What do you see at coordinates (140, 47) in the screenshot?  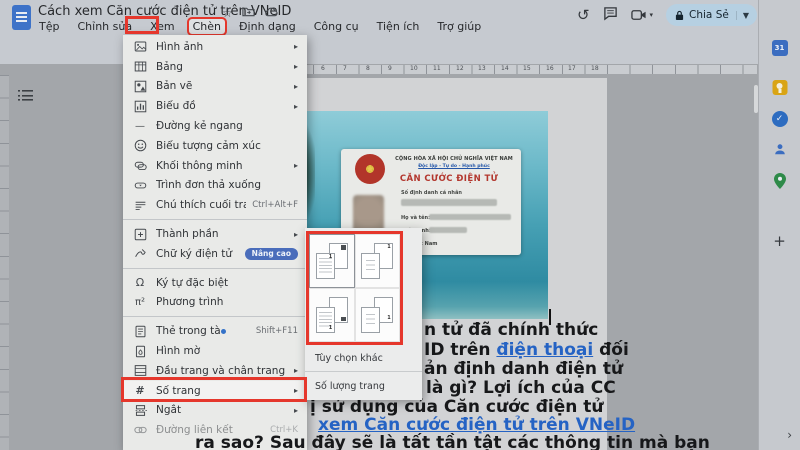 I see `image-icon` at bounding box center [140, 47].